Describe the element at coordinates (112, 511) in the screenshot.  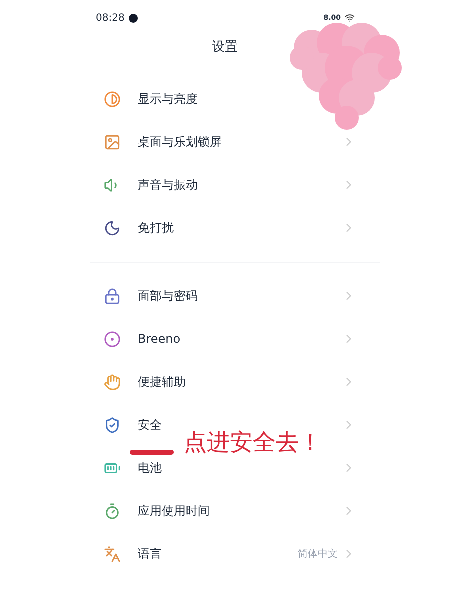
I see `timer-icon` at that location.